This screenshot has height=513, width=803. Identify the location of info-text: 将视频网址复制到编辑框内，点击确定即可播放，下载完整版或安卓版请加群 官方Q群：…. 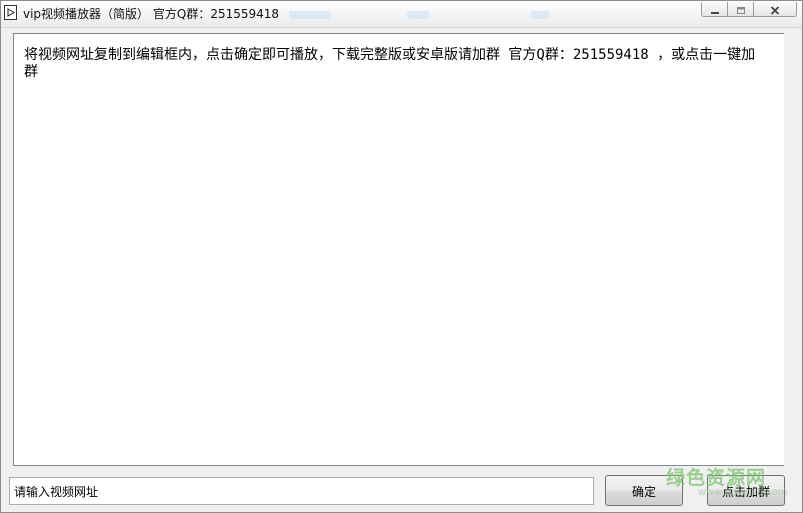
(390, 63).